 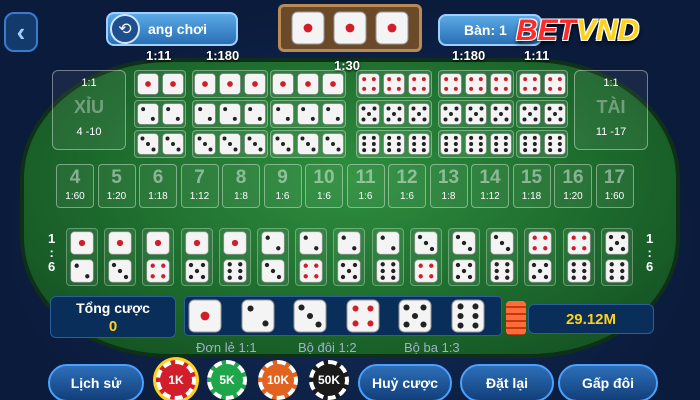 I want to click on history-button: Lịch sử, so click(x=96, y=382).